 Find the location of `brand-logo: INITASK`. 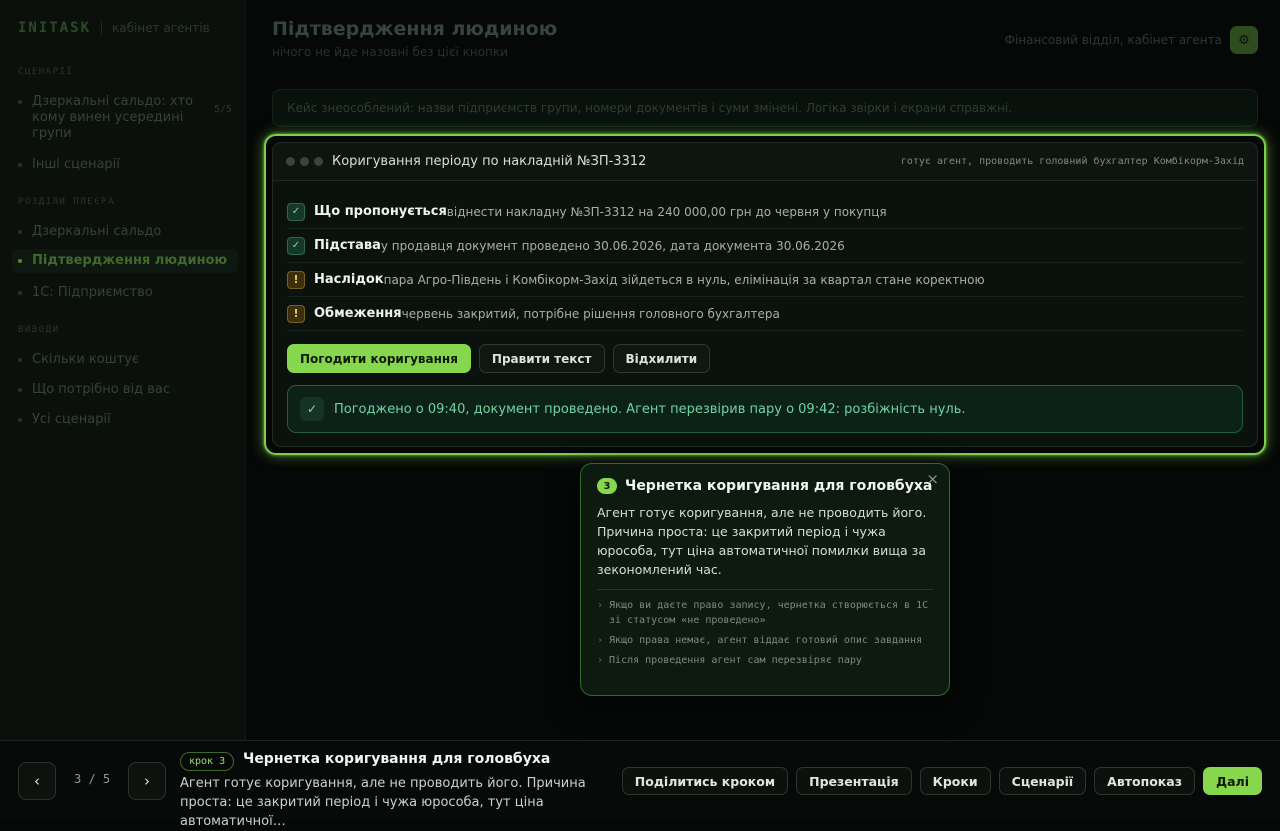

brand-logo: INITASK is located at coordinates (55, 28).